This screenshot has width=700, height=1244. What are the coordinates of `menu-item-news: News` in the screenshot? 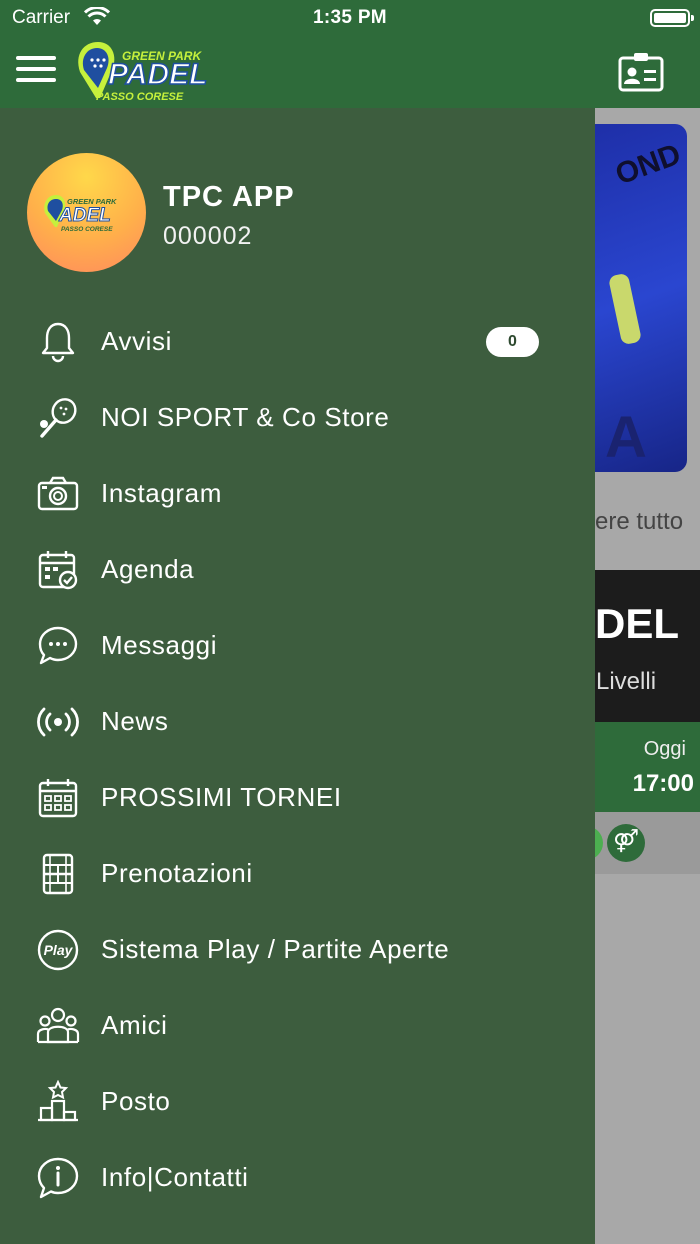 It's located at (297, 722).